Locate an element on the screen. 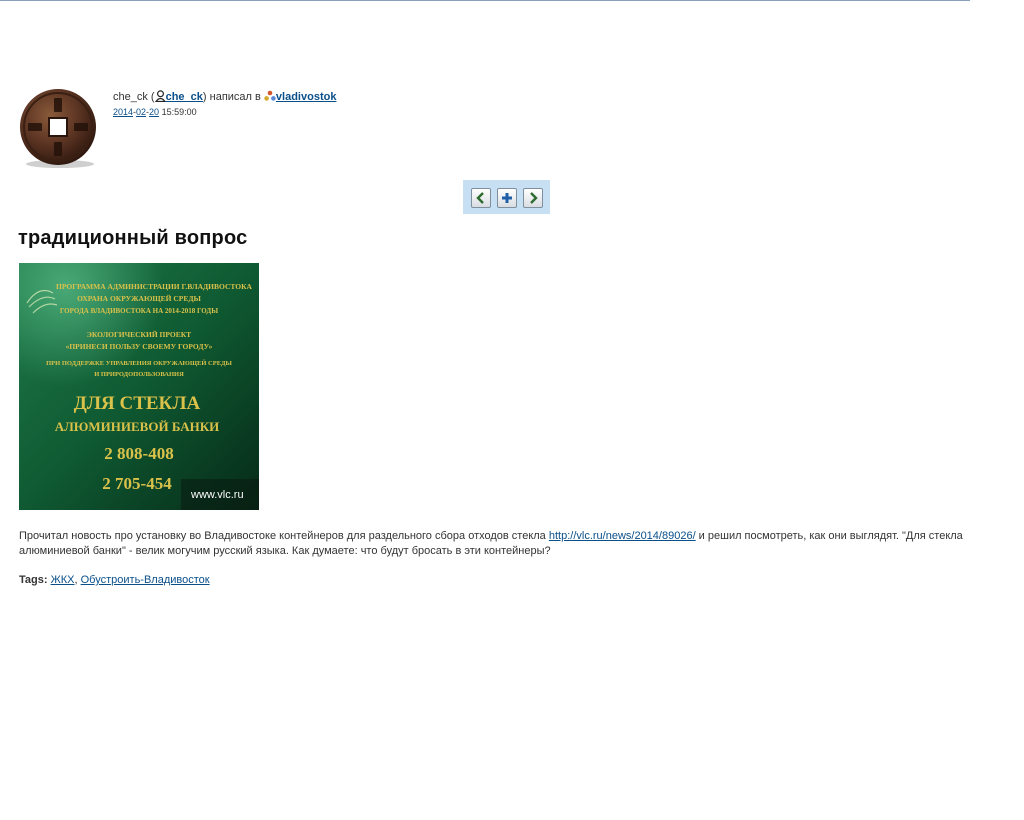 Image resolution: width=1024 pixels, height=820 pixels. entry-navigation is located at coordinates (506, 197).